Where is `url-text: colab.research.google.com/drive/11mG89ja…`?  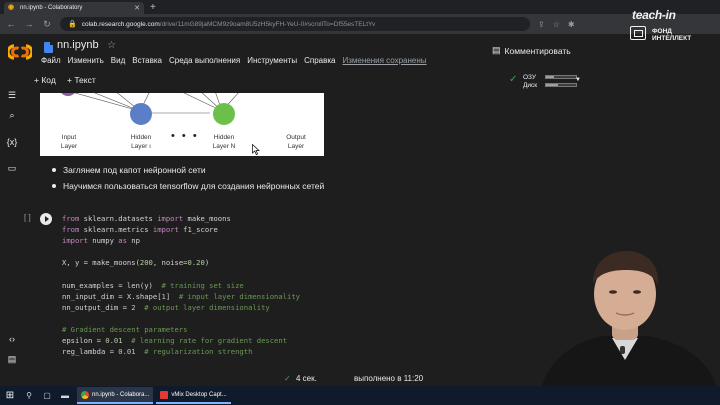
url-text: colab.research.google.com/drive/11mG89ja… is located at coordinates (228, 24).